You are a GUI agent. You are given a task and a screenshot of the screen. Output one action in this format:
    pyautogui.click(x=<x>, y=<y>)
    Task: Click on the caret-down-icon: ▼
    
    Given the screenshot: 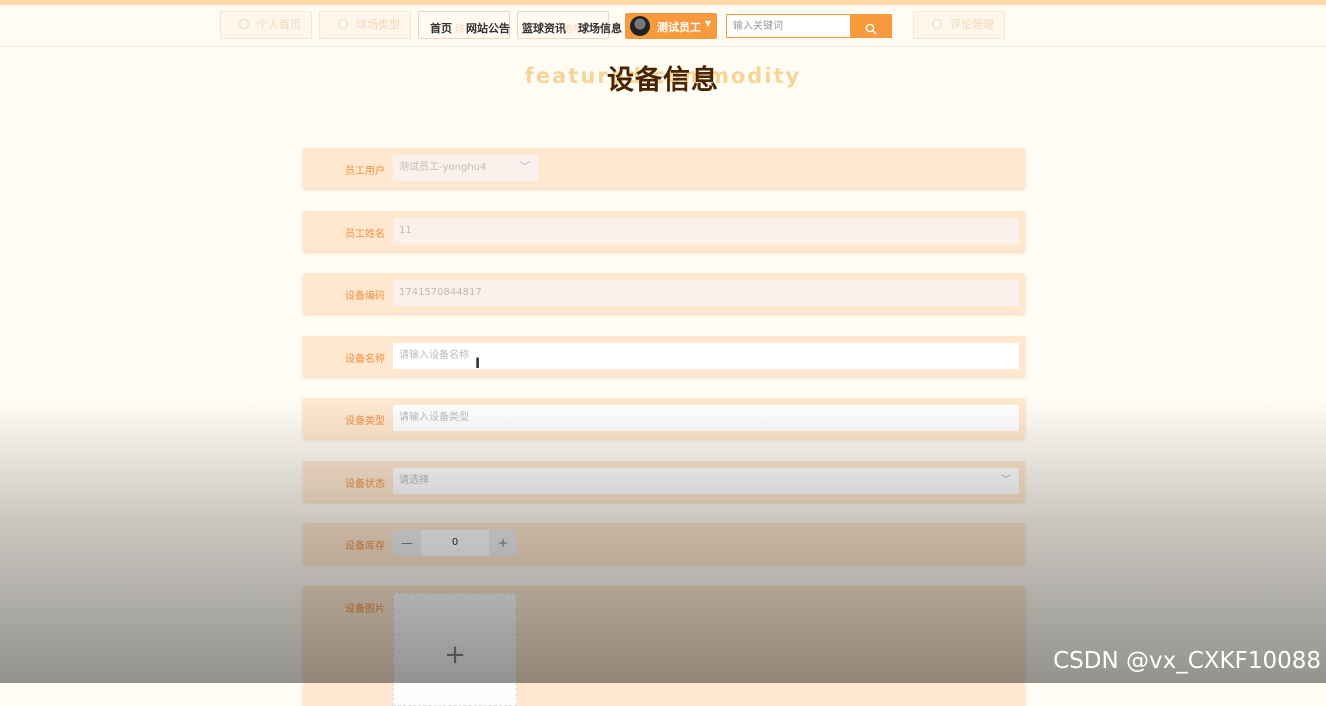 What is the action you would take?
    pyautogui.click(x=707, y=23)
    